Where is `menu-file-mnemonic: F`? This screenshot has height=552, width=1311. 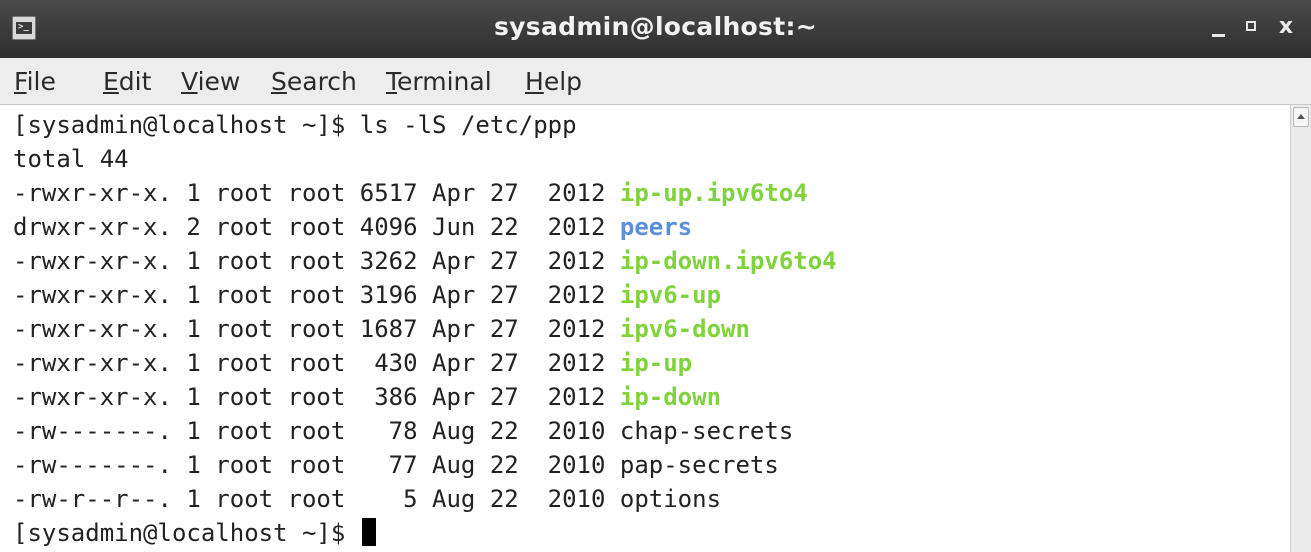
menu-file-mnemonic: F is located at coordinates (20, 81).